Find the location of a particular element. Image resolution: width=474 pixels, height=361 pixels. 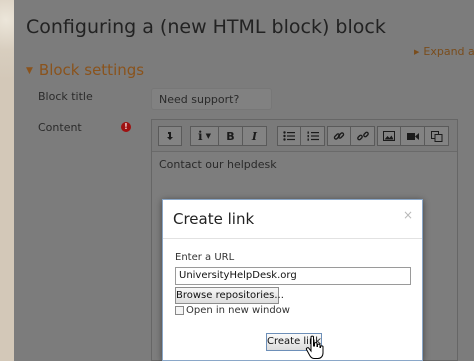

bold-icon: B is located at coordinates (231, 136).